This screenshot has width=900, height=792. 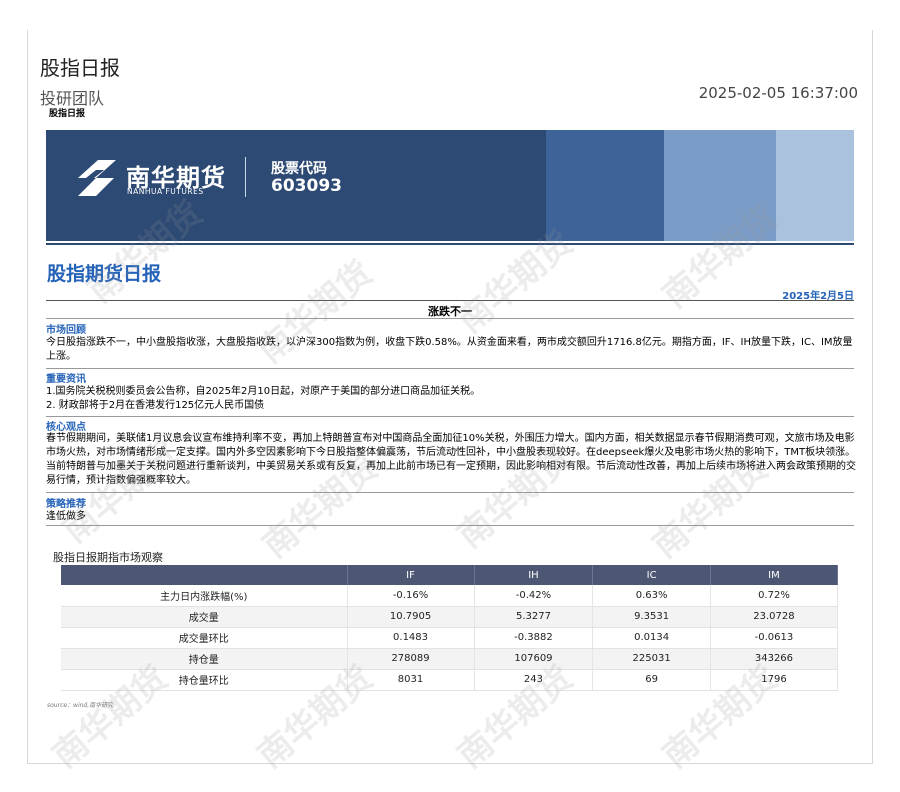 I want to click on table-cell: 9.3531, so click(x=651, y=617).